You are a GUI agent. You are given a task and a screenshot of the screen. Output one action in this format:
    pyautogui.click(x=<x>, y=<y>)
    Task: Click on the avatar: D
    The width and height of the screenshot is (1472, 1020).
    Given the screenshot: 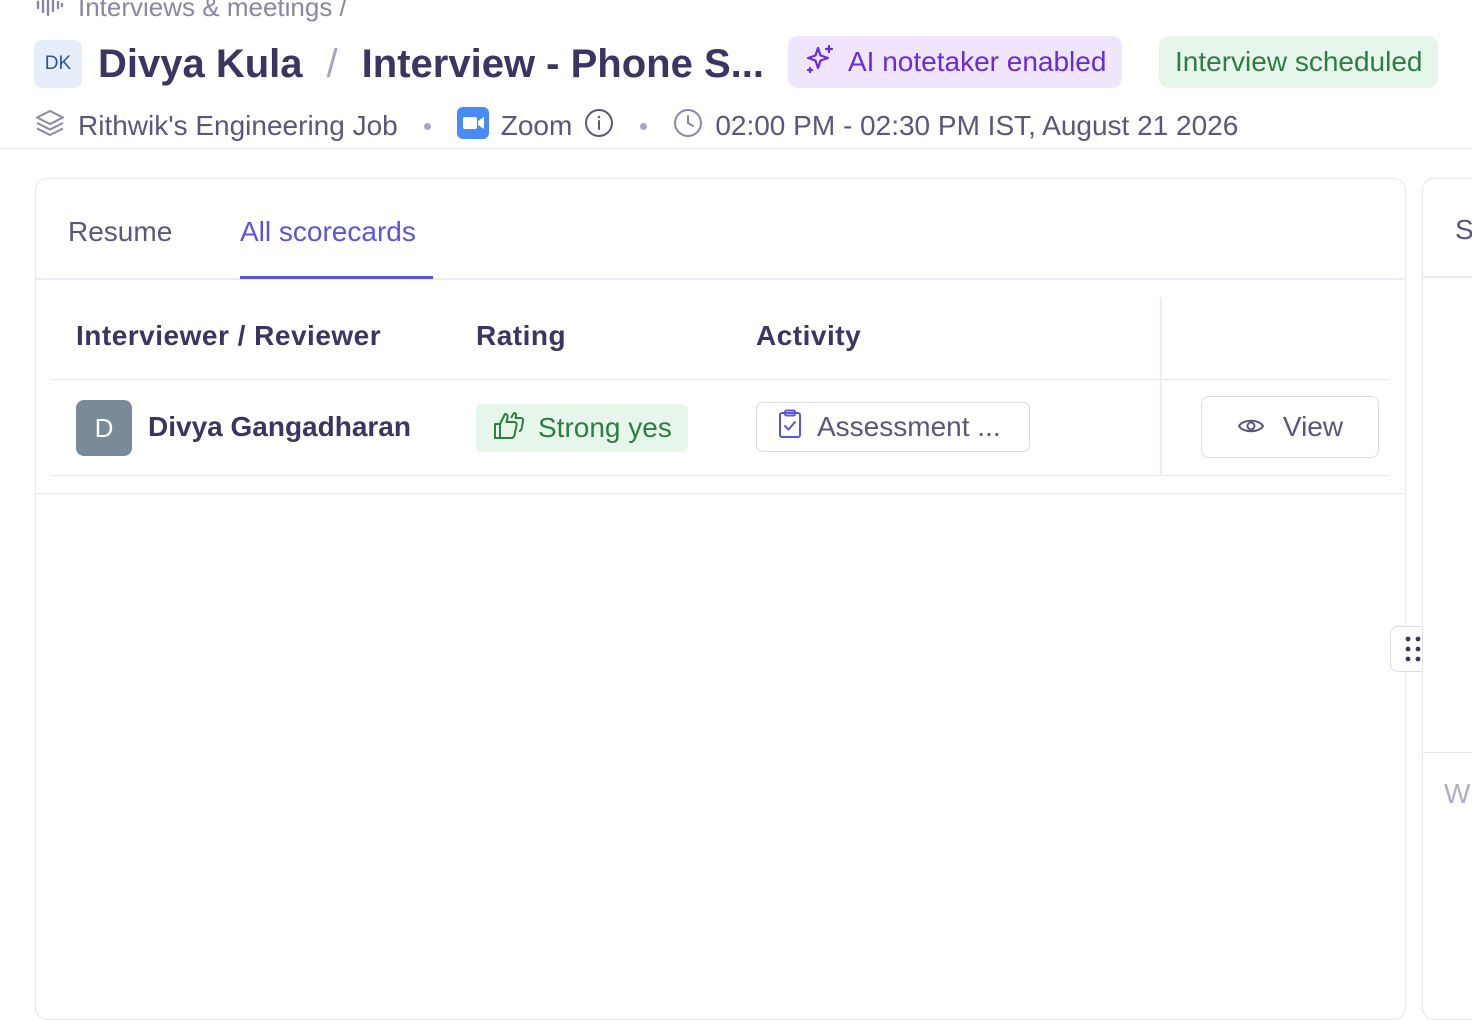 What is the action you would take?
    pyautogui.click(x=104, y=428)
    